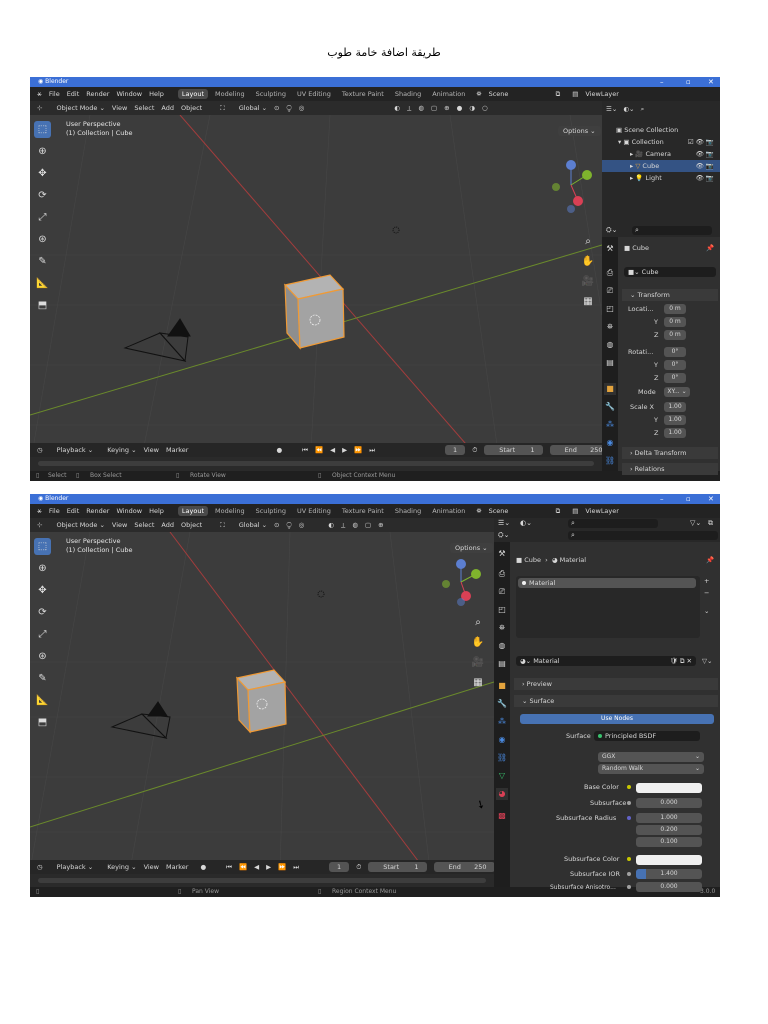 The image size is (768, 1024). Describe the element at coordinates (230, 94) in the screenshot. I see `tab-modeling: Modeling` at that location.